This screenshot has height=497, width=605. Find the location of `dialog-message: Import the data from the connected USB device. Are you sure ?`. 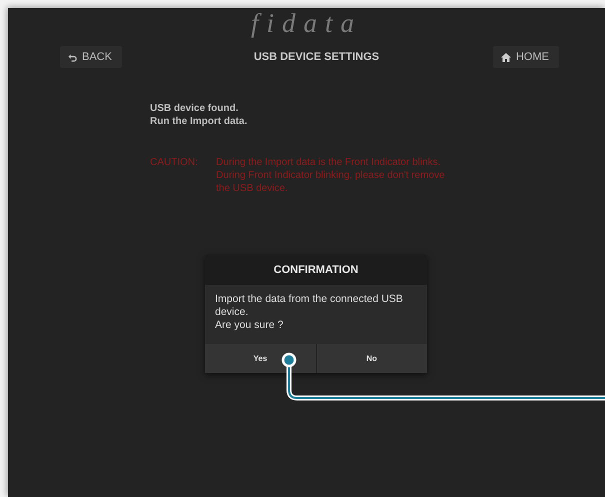

dialog-message: Import the data from the connected USB device. Are you sure ? is located at coordinates (316, 314).